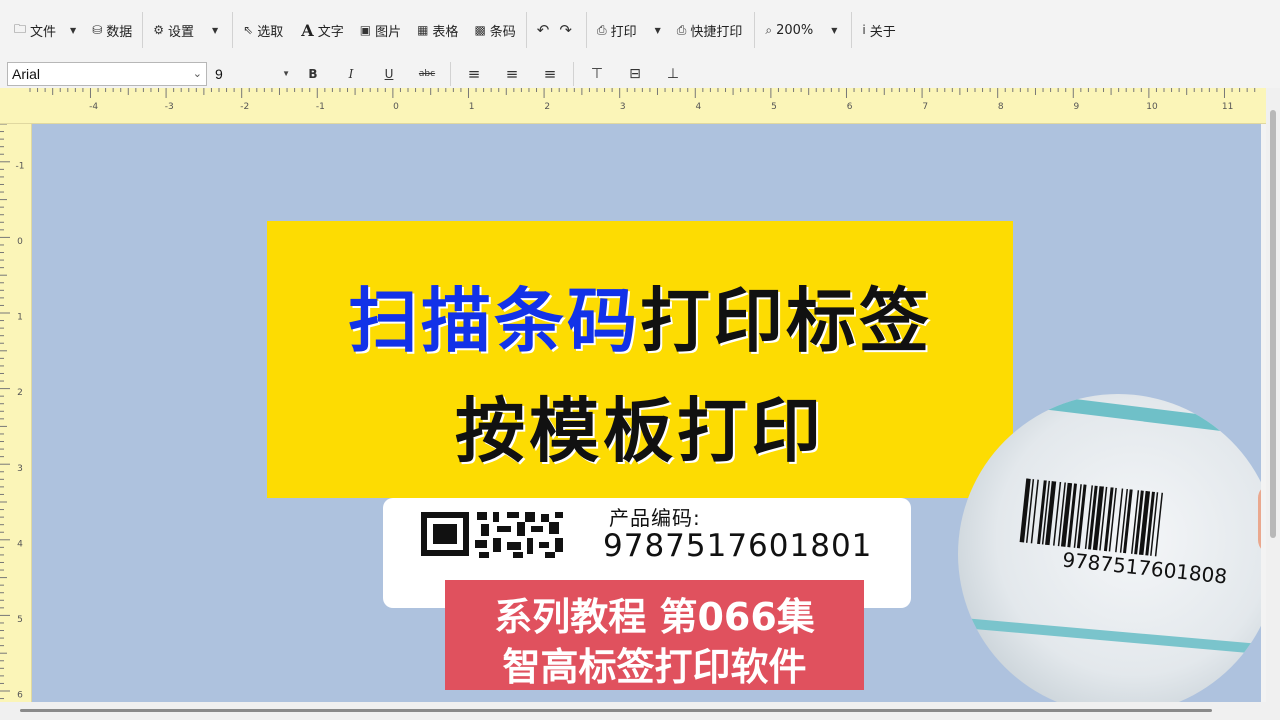  I want to click on image-tool-button: ▣ 图片, so click(380, 30).